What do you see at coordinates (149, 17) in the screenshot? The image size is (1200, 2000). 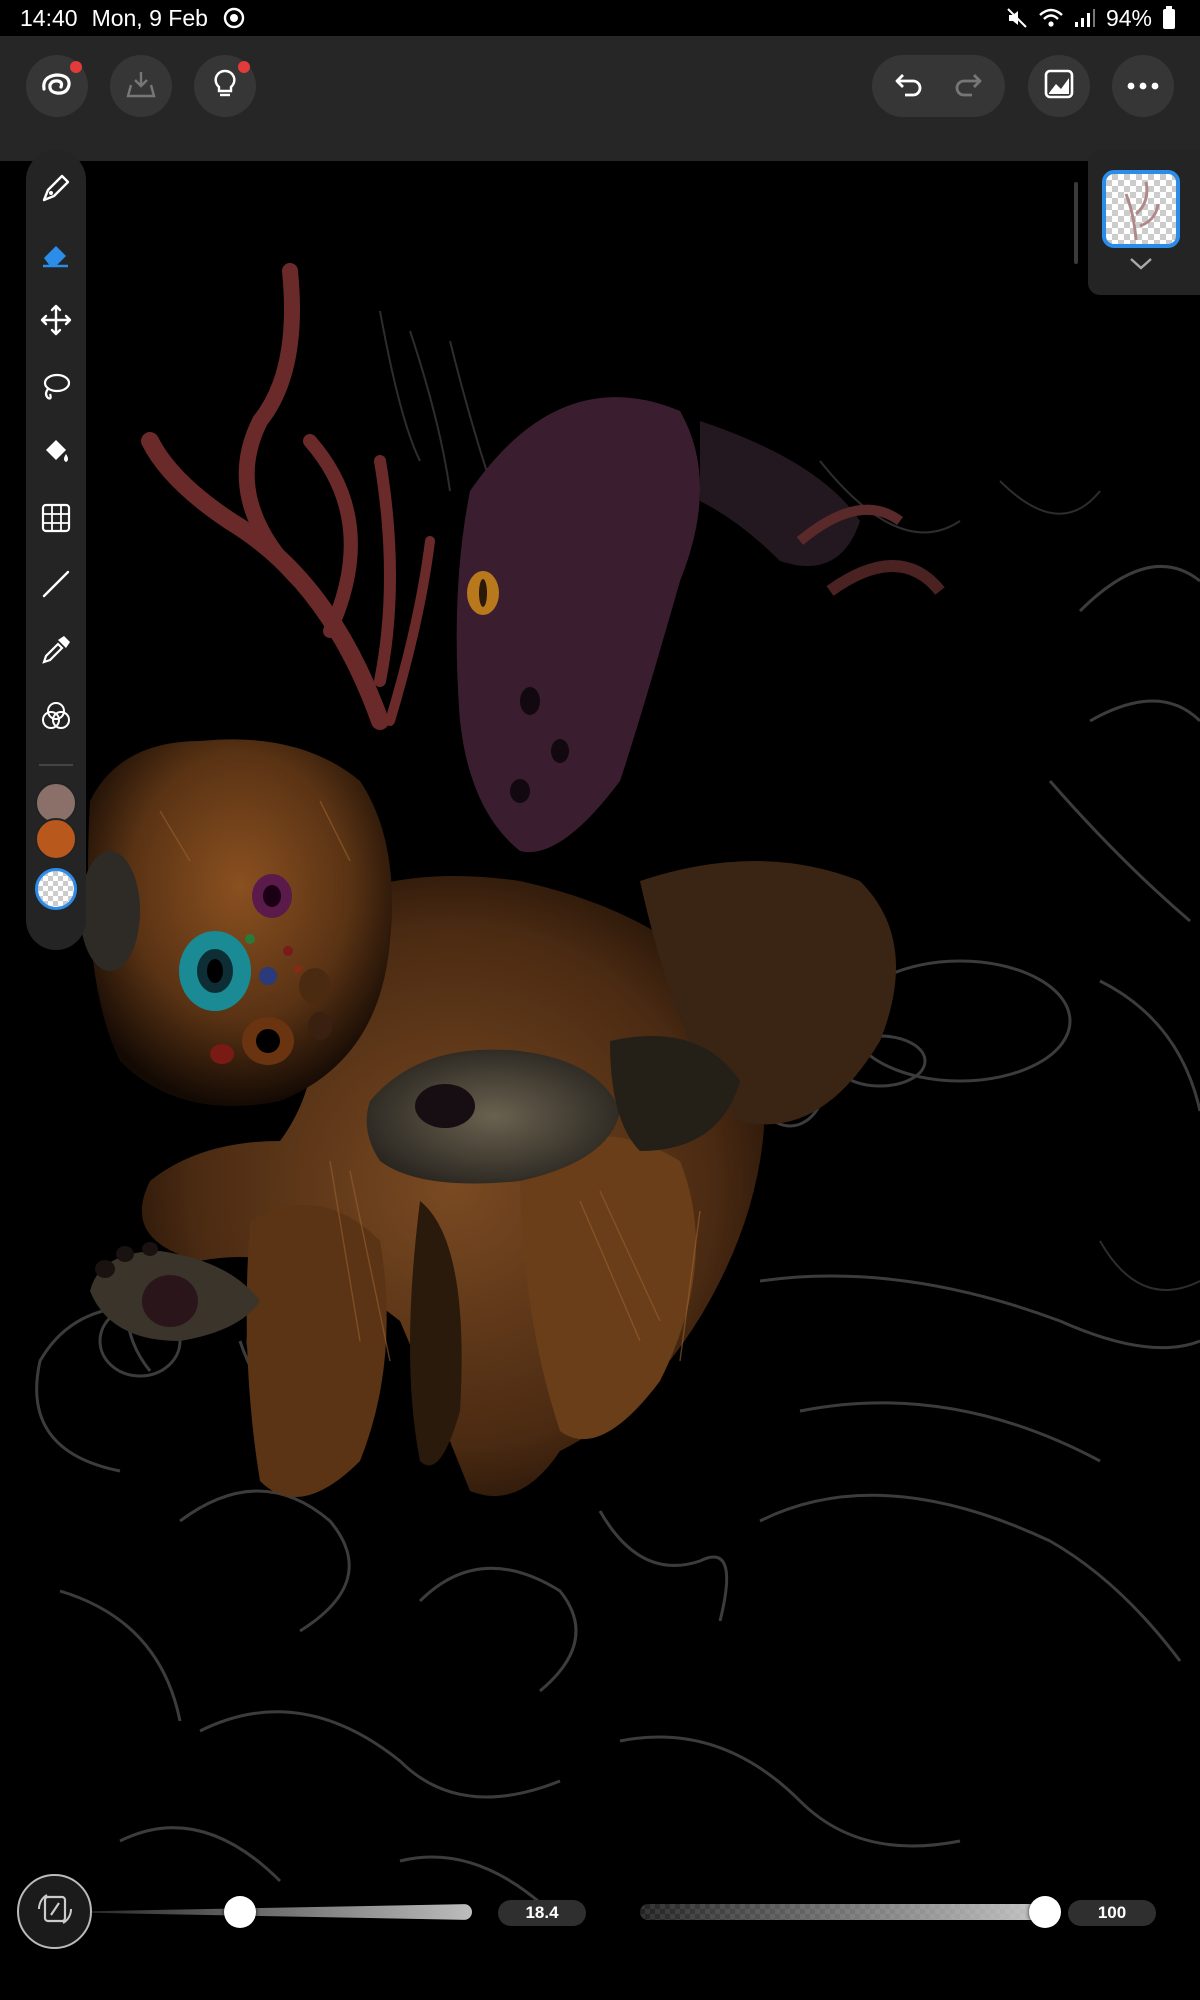 I see `status-date: Mon, 9 Feb` at bounding box center [149, 17].